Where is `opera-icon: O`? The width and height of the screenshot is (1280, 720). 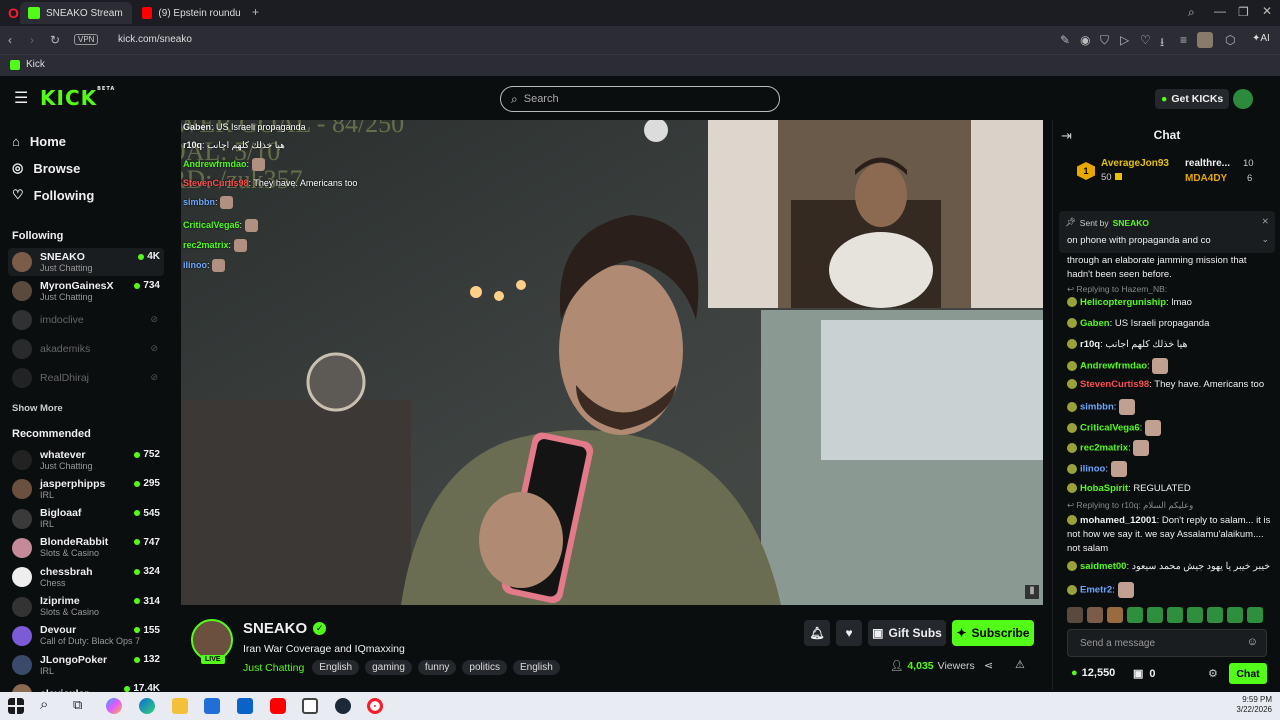
opera-icon: O is located at coordinates (13, 13).